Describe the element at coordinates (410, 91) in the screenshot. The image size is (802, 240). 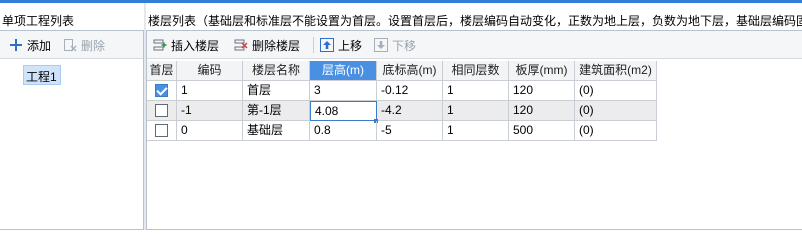
I see `bottom-elevation-cell: -0.12` at that location.